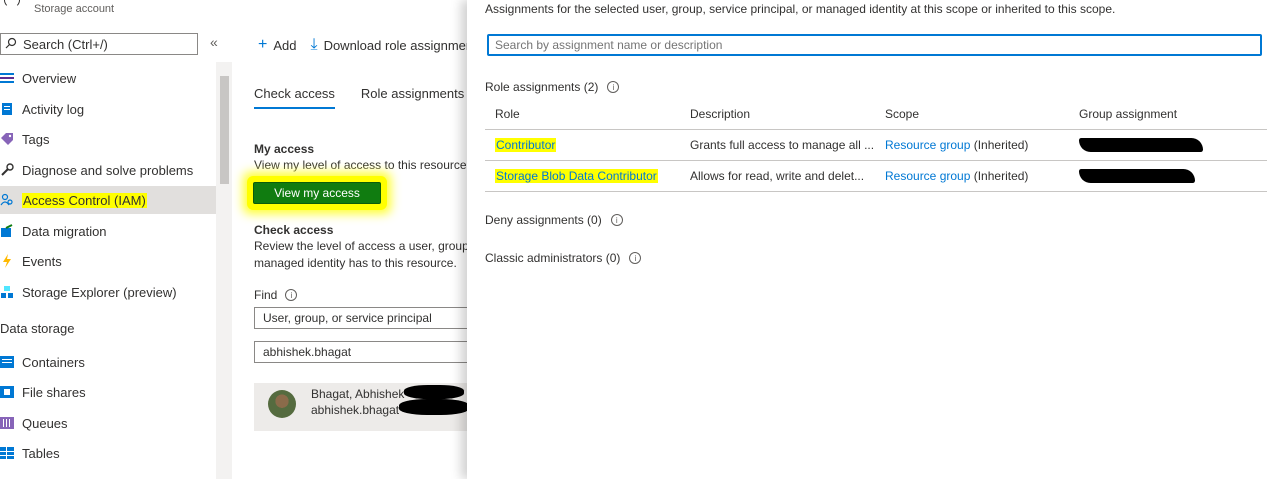  Describe the element at coordinates (224, 270) in the screenshot. I see `nav-scrollbar` at that location.